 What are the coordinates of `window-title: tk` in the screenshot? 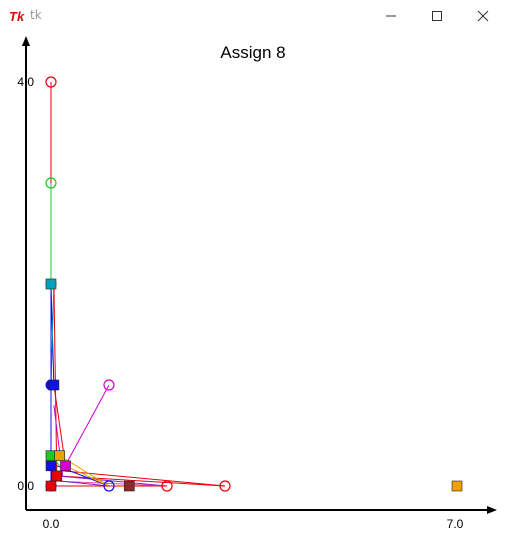 It's located at (36, 15).